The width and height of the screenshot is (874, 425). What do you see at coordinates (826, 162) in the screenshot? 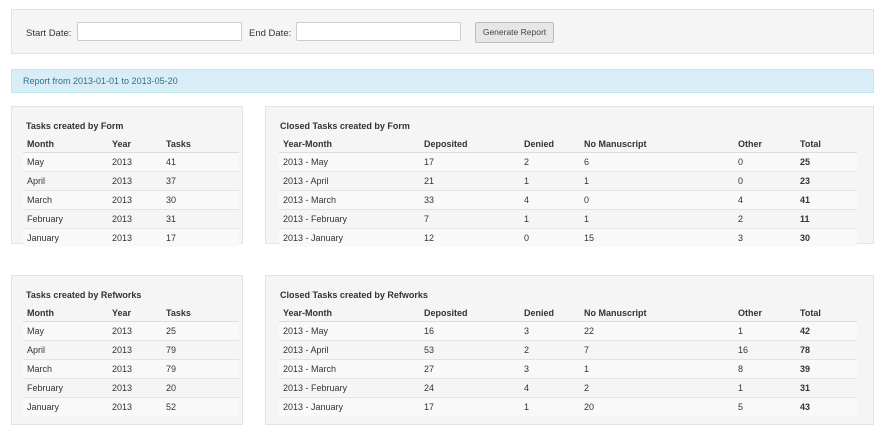
I see `total-cell: 25` at bounding box center [826, 162].